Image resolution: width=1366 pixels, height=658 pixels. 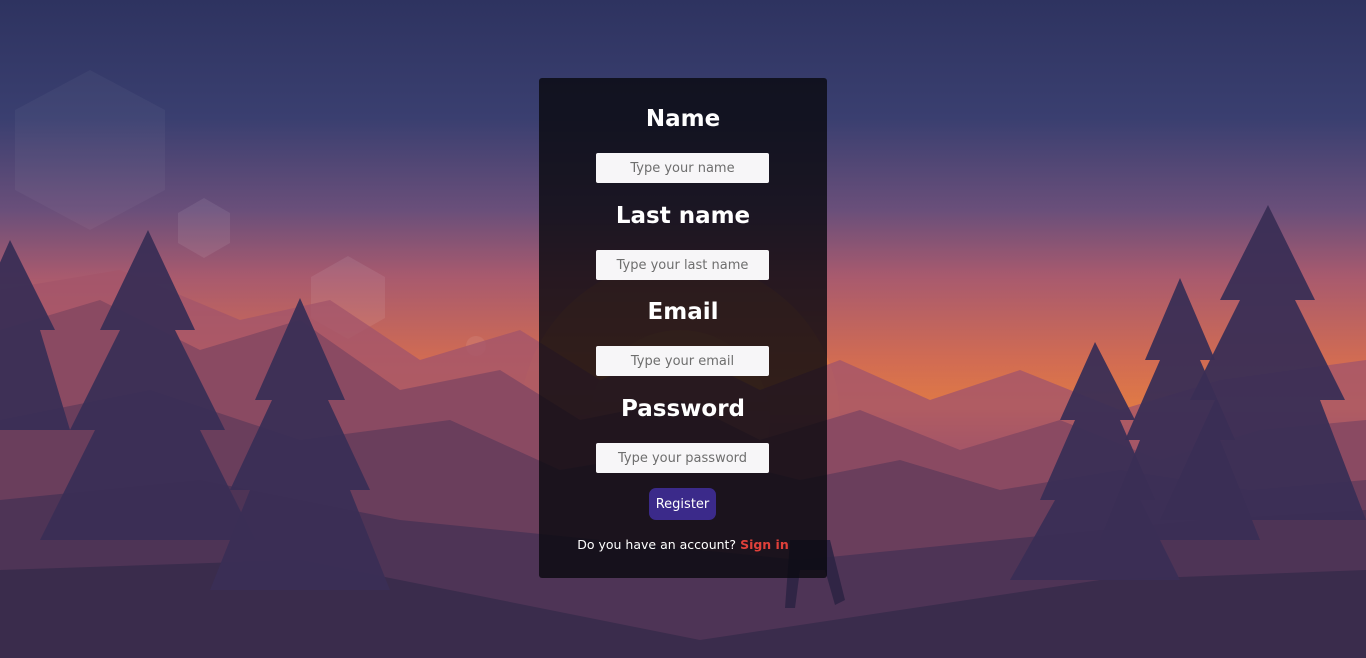 What do you see at coordinates (657, 544) in the screenshot?
I see `account-prompt-text: Do you have an account?` at bounding box center [657, 544].